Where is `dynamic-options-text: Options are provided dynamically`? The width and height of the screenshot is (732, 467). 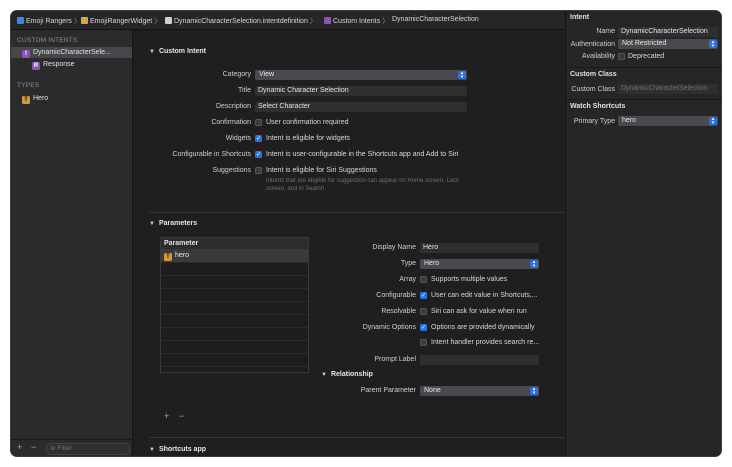 dynamic-options-text: Options are provided dynamically is located at coordinates (483, 327).